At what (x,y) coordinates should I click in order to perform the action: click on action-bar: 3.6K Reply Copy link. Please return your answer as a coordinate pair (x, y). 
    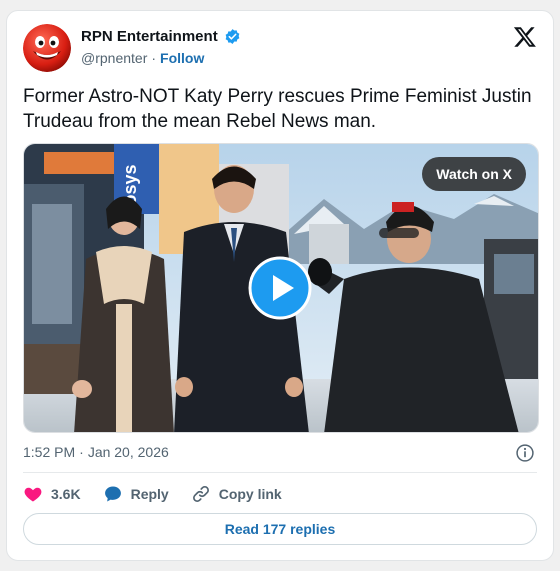
    Looking at the image, I should click on (163, 494).